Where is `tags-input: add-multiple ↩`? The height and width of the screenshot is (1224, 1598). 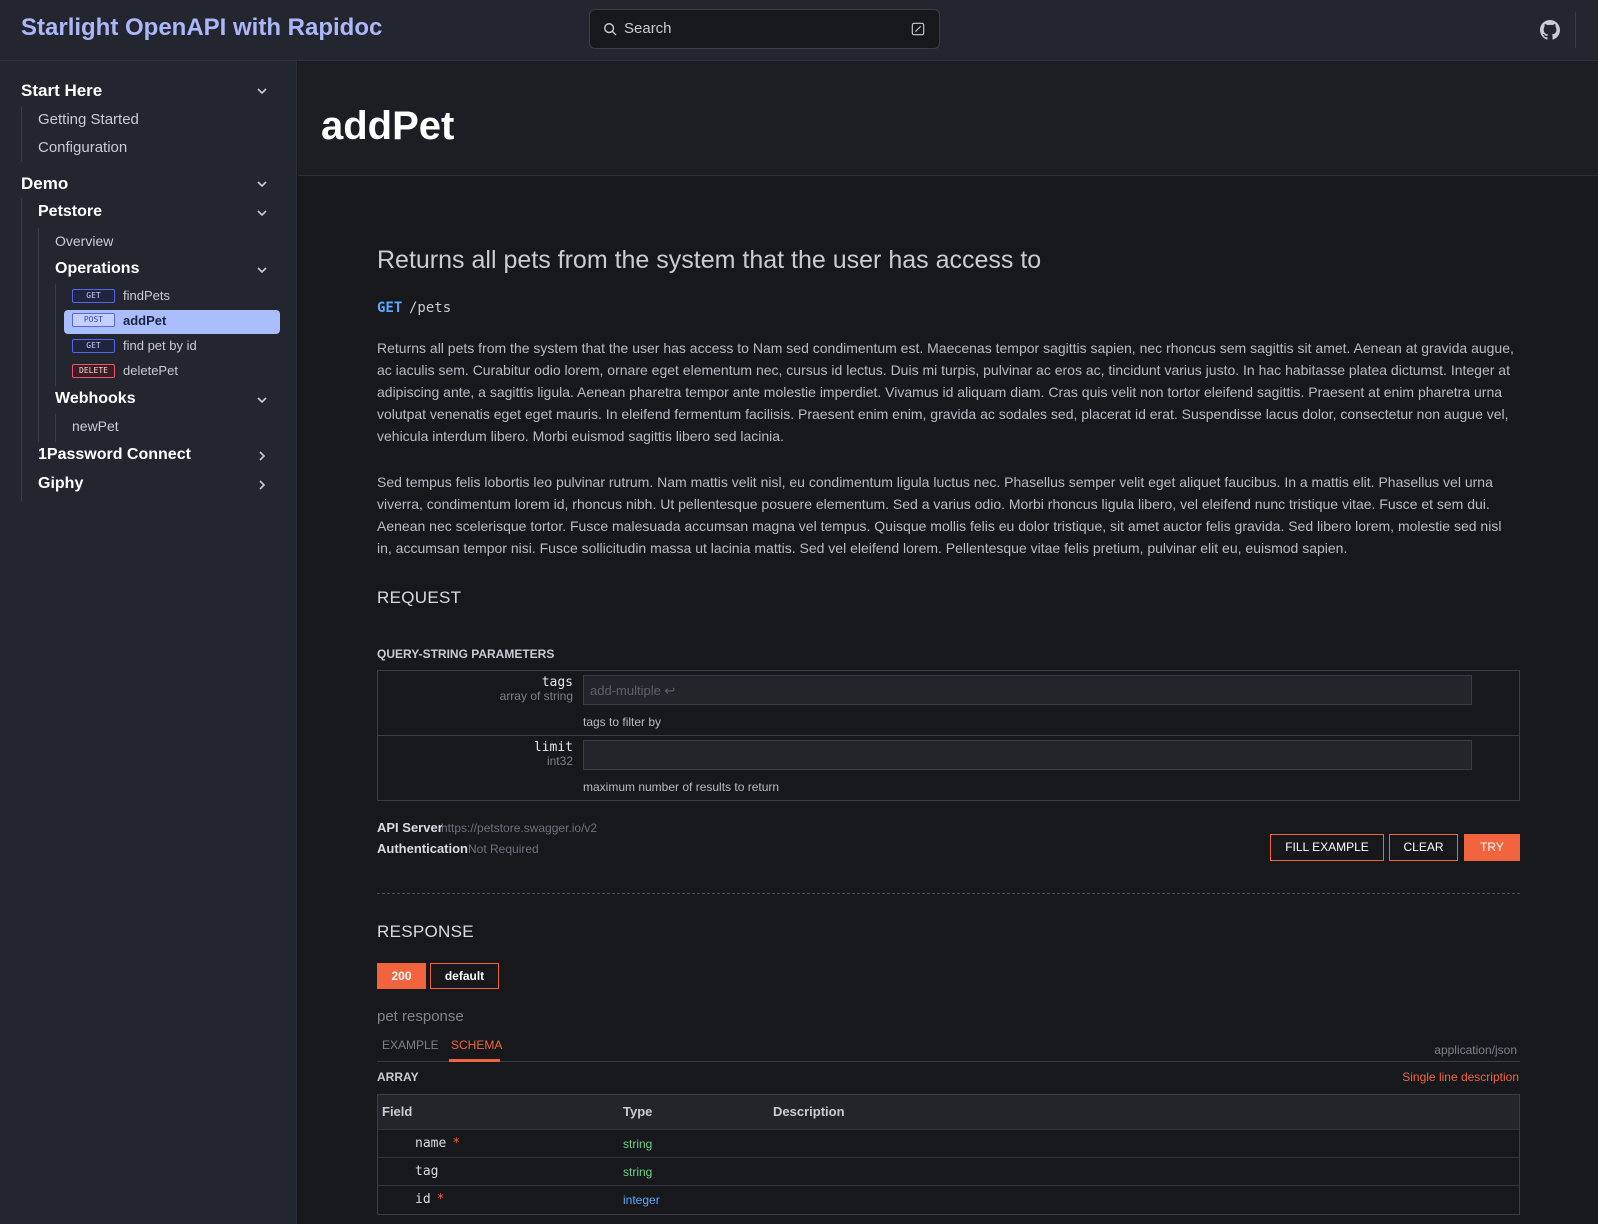
tags-input: add-multiple ↩ is located at coordinates (1027, 690).